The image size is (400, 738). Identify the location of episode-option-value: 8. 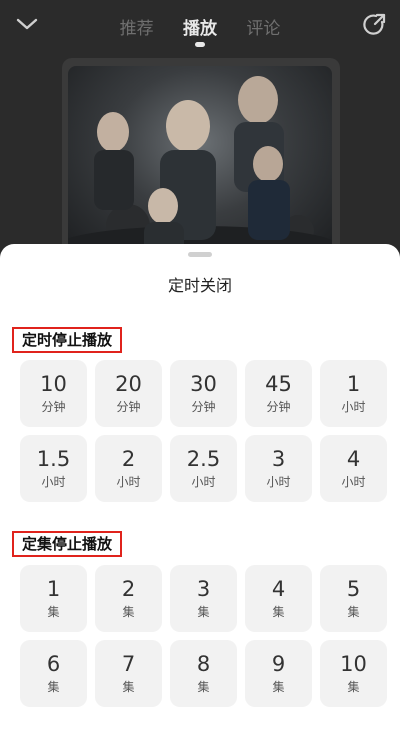
(203, 664).